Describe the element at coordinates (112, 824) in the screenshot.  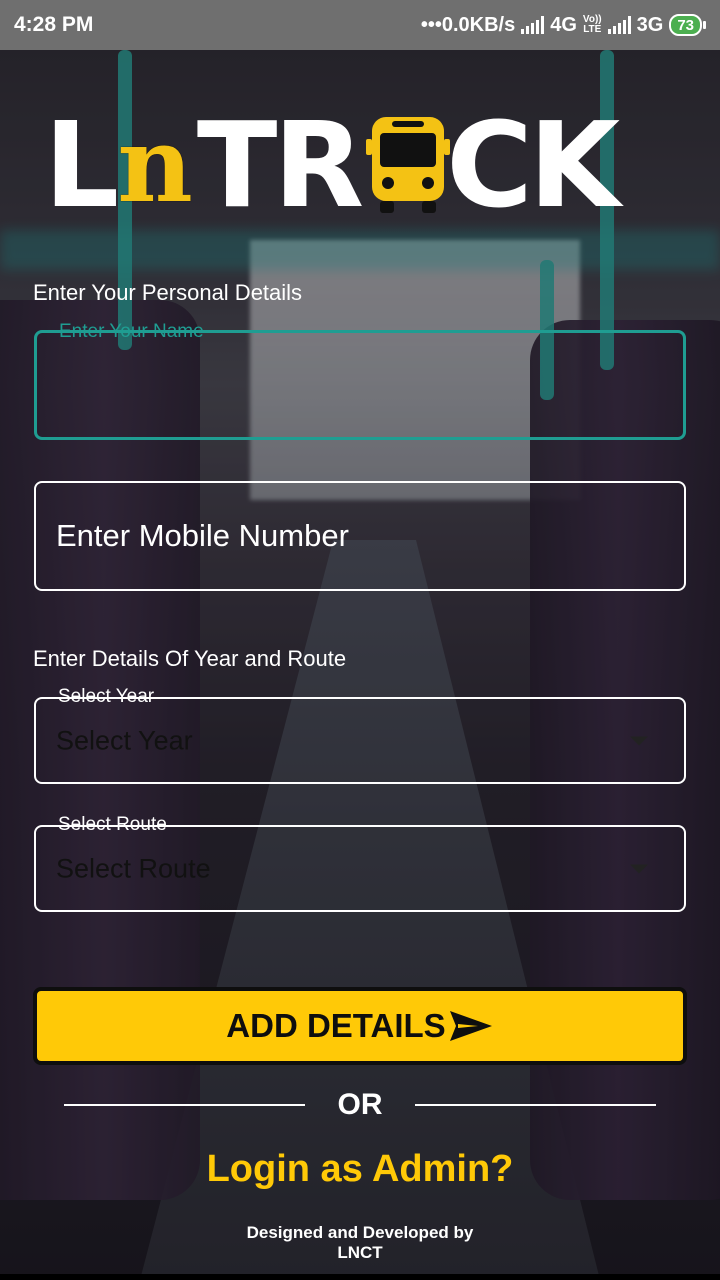
I see `route-select-label: Select Route` at that location.